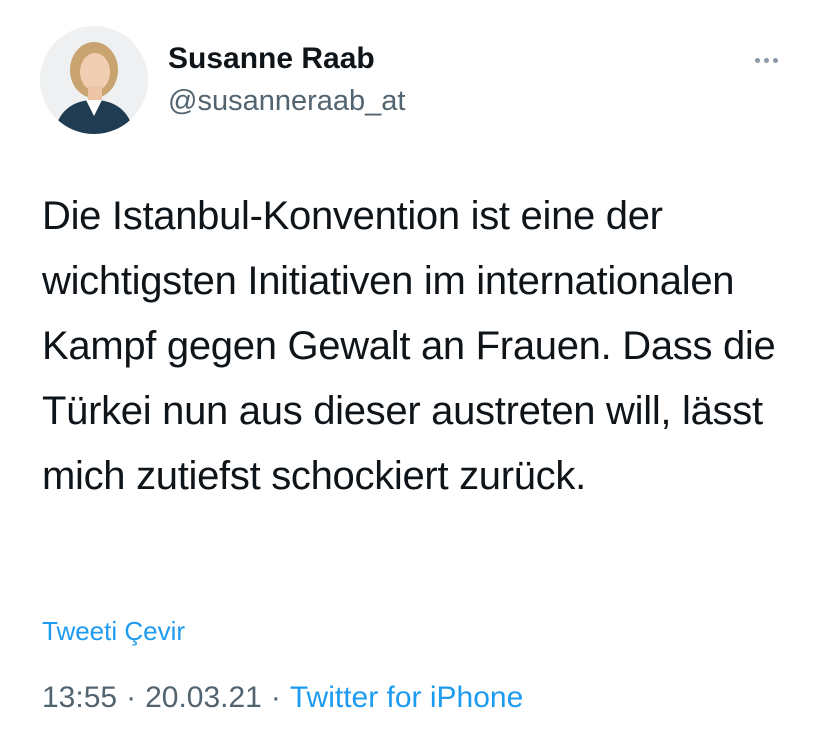 The width and height of the screenshot is (828, 738). Describe the element at coordinates (113, 631) in the screenshot. I see `translate-tweet-link: Tweeti Çevir` at that location.